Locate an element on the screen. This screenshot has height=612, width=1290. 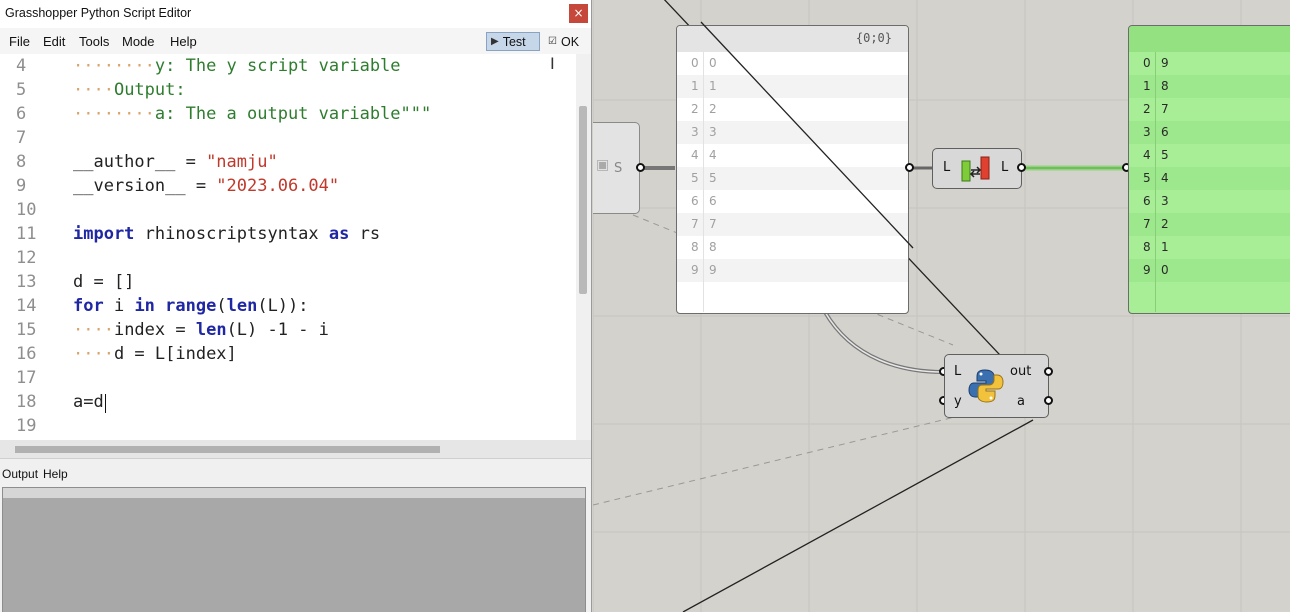
output-panel: Output Help is located at coordinates (295, 535).